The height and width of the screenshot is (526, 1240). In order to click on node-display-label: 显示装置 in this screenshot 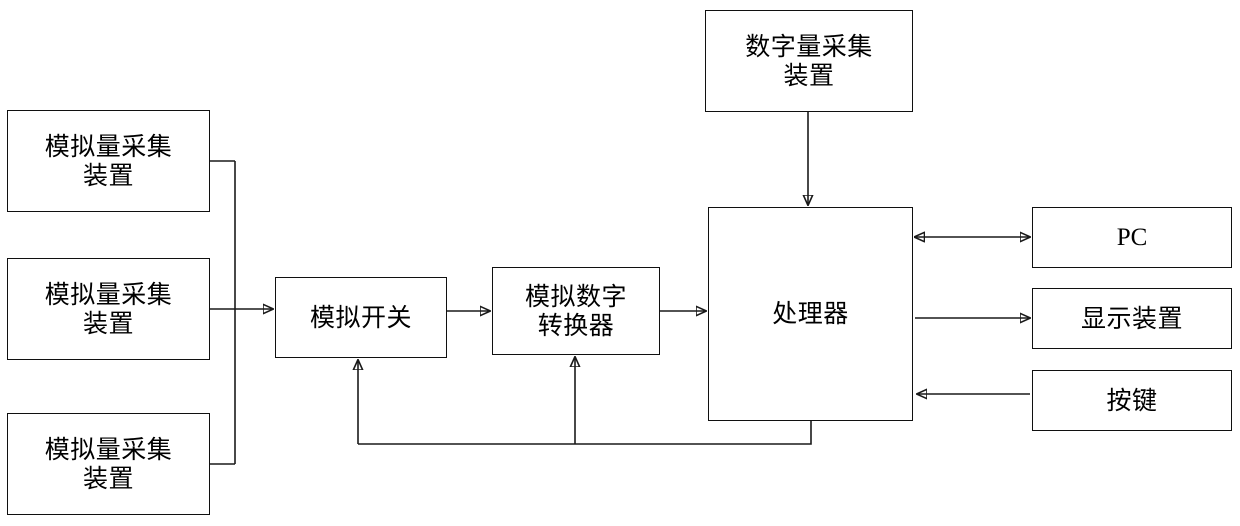, I will do `click(1131, 318)`.